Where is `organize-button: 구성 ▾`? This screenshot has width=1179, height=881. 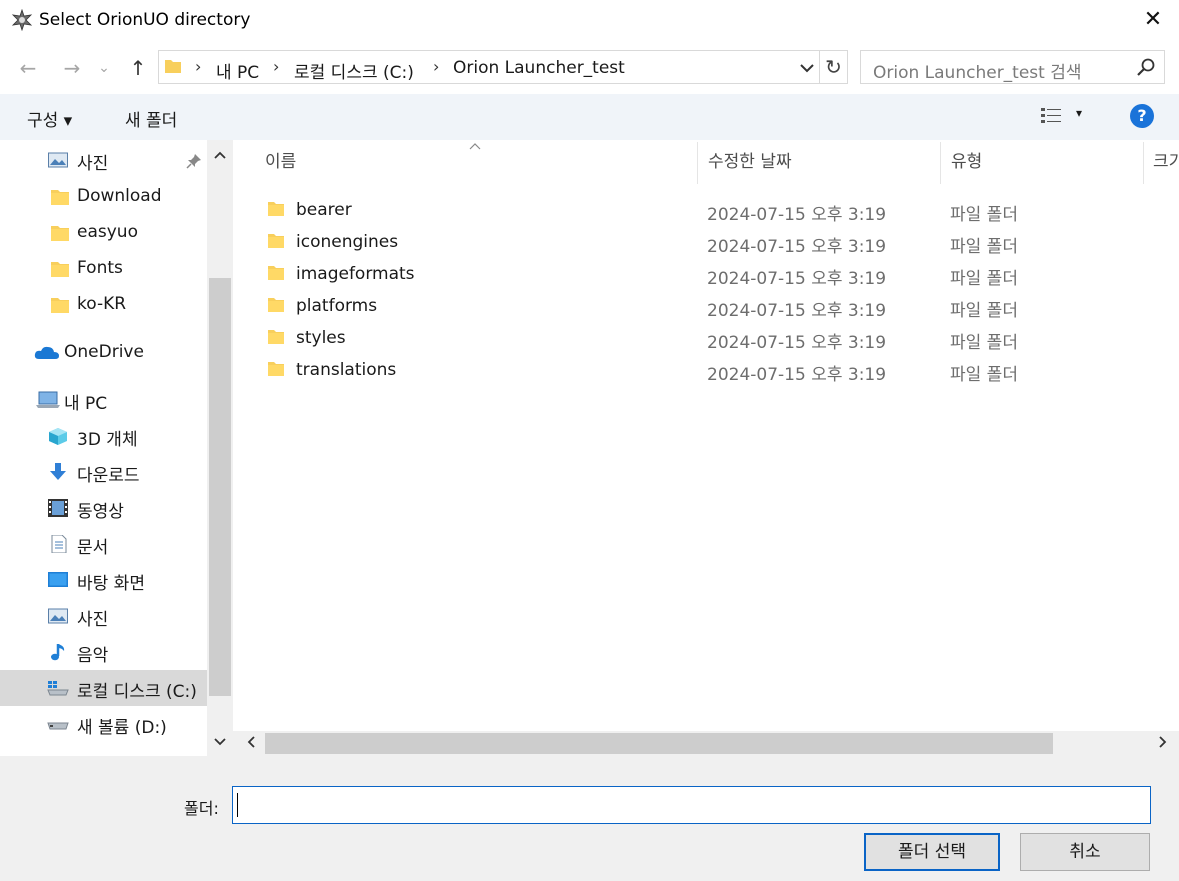 organize-button: 구성 ▾ is located at coordinates (49, 118).